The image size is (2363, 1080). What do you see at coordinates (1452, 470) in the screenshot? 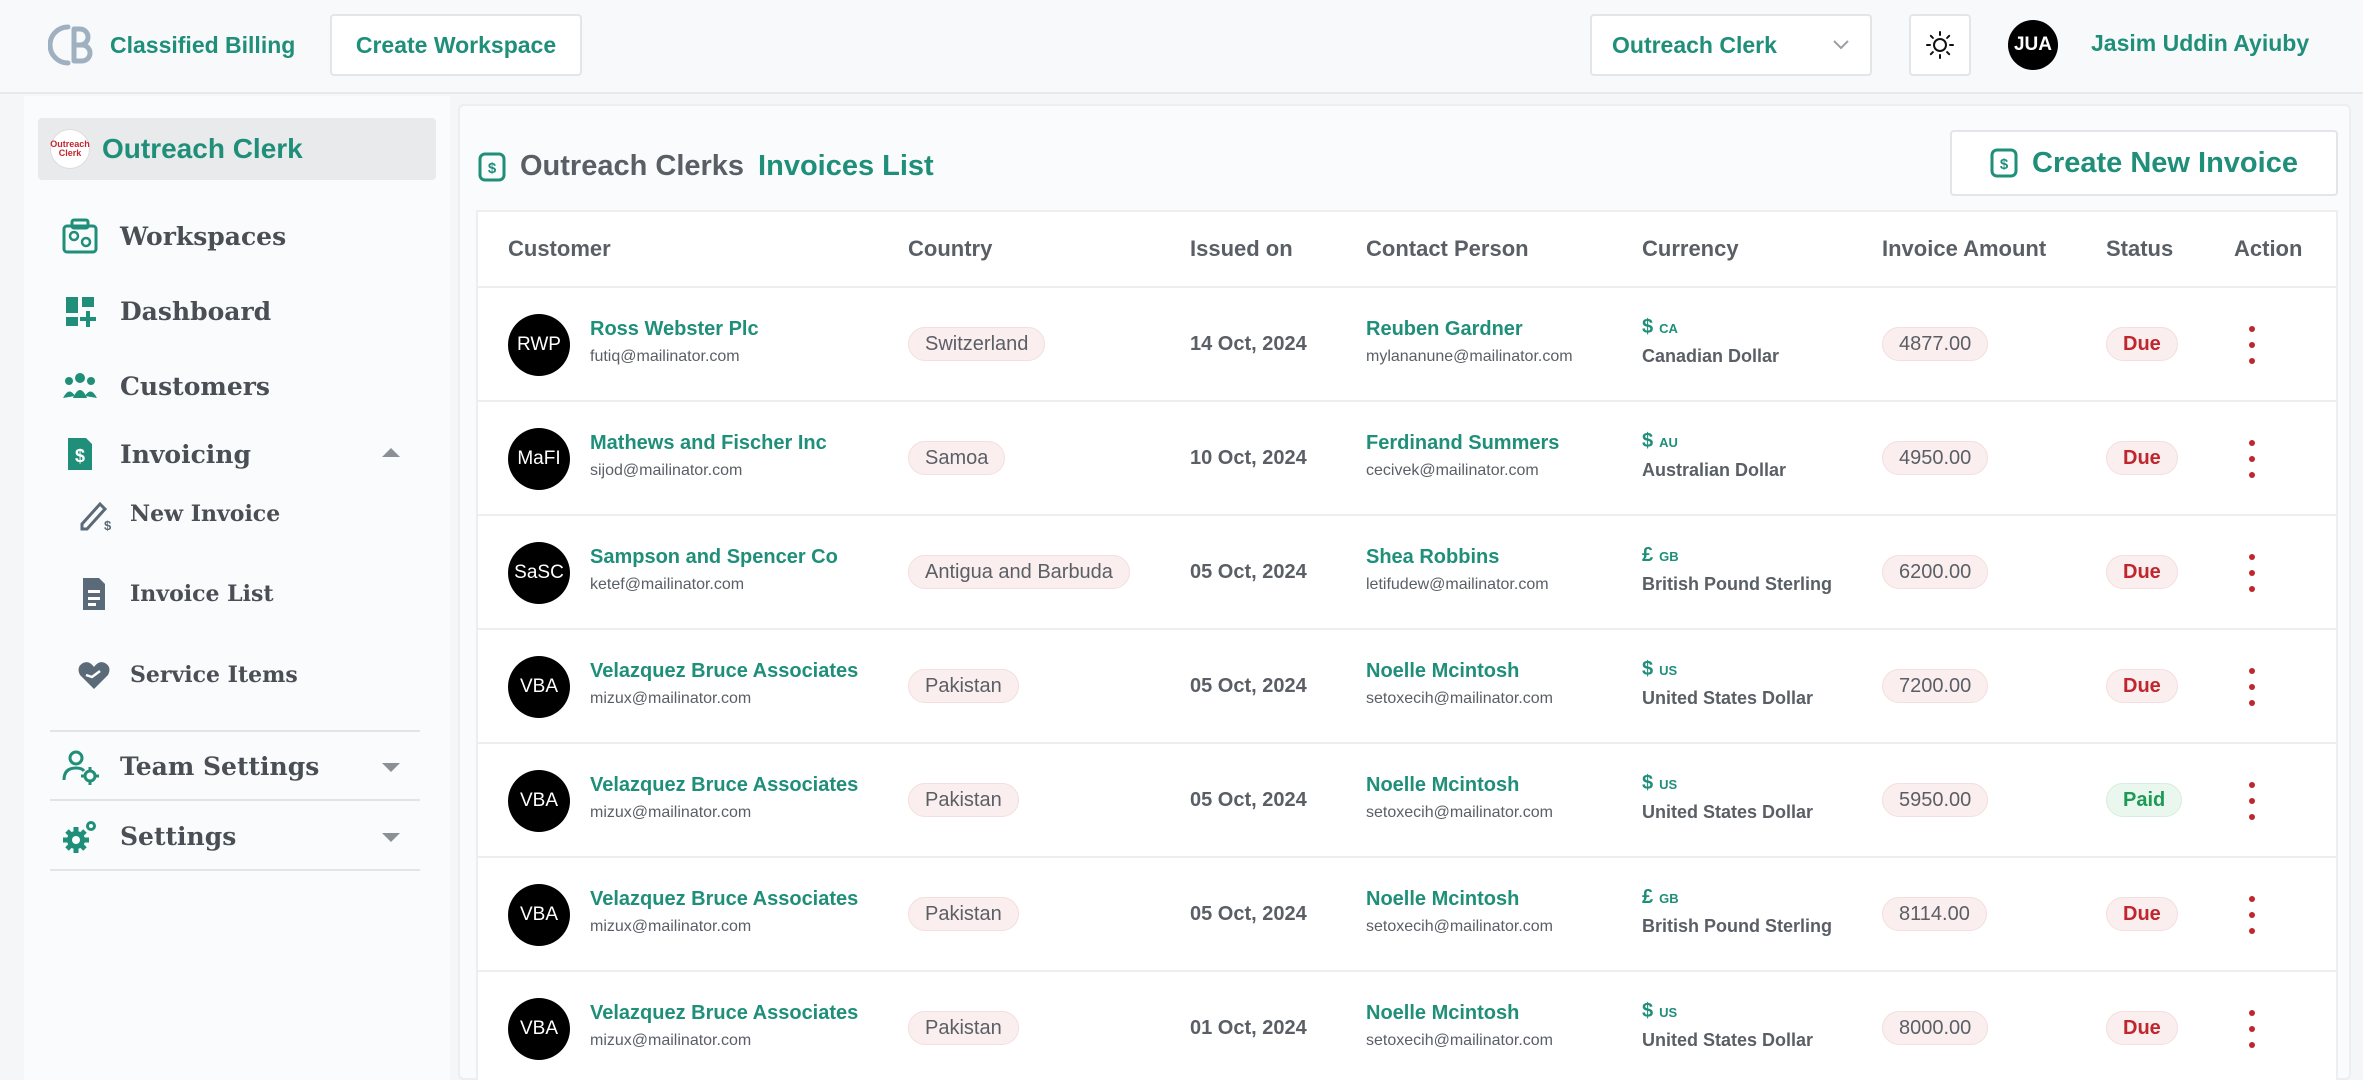
I see `contact-email: cecivek@mailinator.com` at bounding box center [1452, 470].